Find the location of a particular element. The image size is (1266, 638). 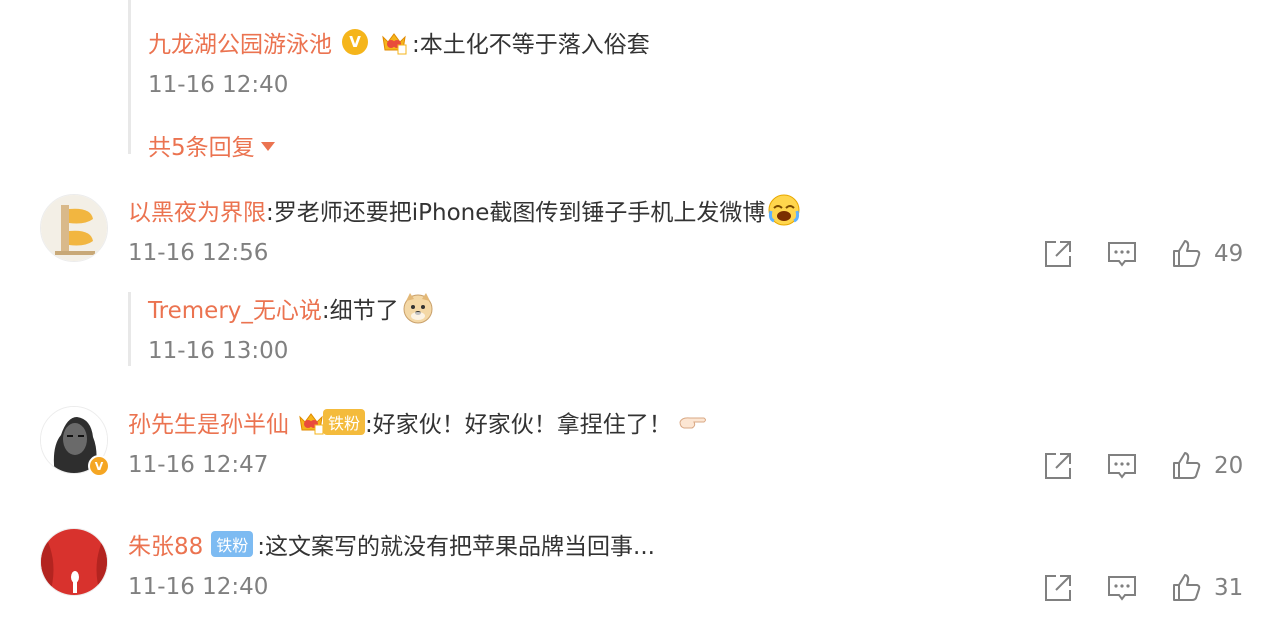

reply-author: Tremery_无心说 is located at coordinates (235, 308).